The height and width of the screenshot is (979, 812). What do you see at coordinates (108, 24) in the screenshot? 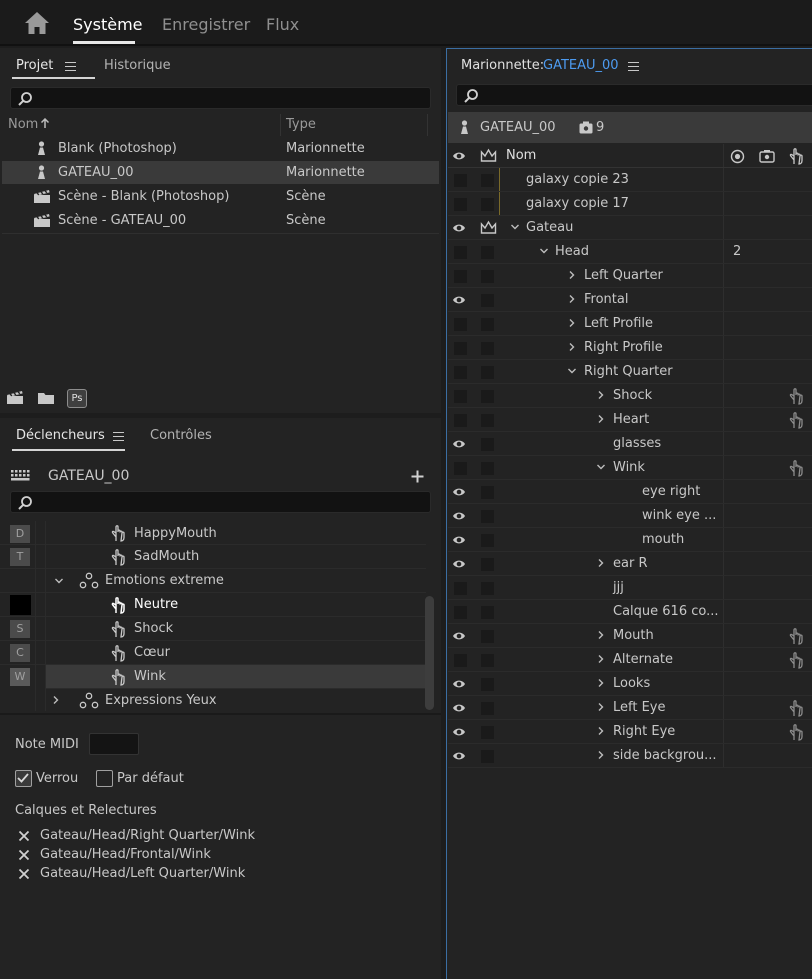
I see `tab-systeme: Système` at bounding box center [108, 24].